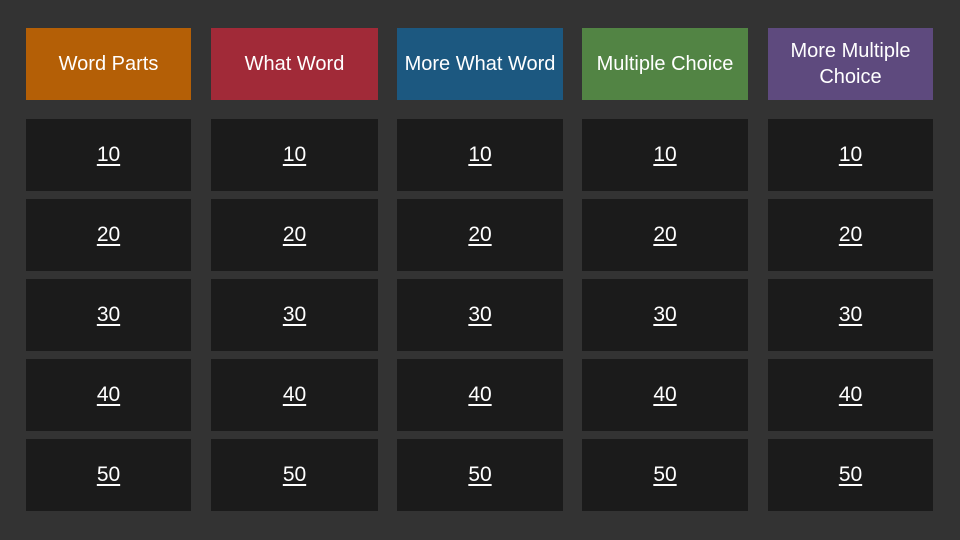 The height and width of the screenshot is (540, 960). What do you see at coordinates (108, 64) in the screenshot?
I see `category-header: Word Parts` at bounding box center [108, 64].